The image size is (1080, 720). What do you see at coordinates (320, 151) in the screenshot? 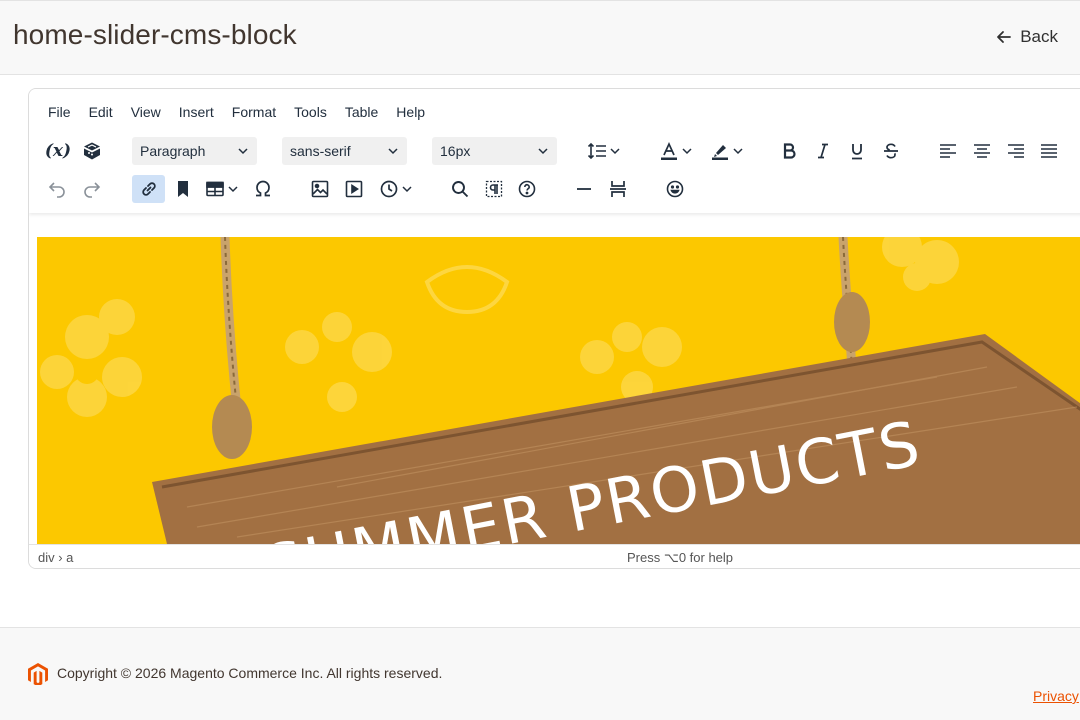
I see `font-family-value: sans-serif` at bounding box center [320, 151].